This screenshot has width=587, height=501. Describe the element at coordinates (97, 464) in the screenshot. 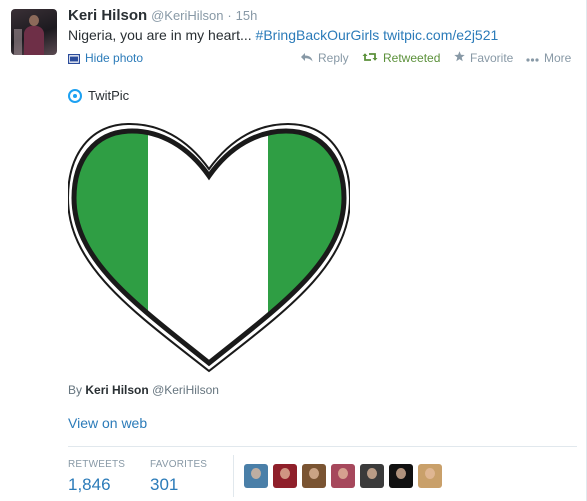

I see `retweets-label: RETWEETS` at that location.